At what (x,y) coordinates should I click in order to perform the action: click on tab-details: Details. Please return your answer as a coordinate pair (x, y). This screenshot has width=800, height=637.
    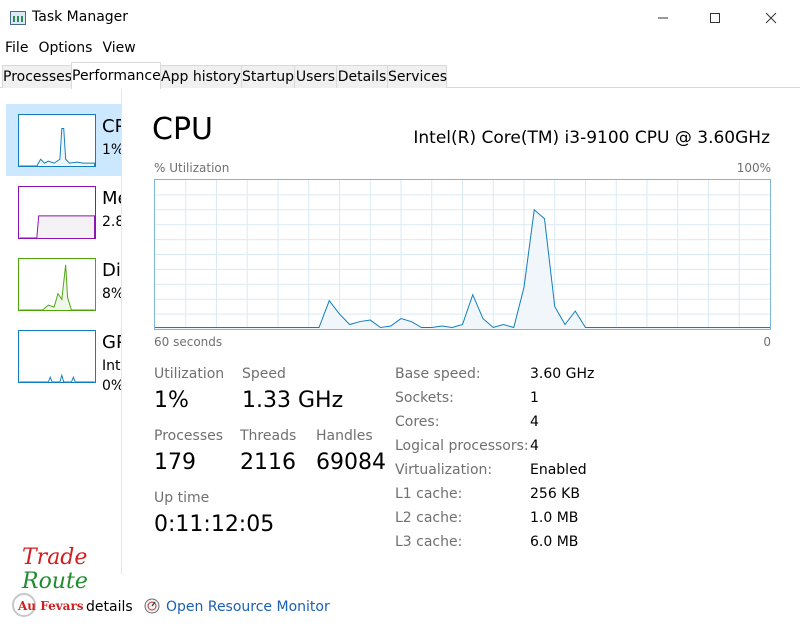
    Looking at the image, I should click on (362, 76).